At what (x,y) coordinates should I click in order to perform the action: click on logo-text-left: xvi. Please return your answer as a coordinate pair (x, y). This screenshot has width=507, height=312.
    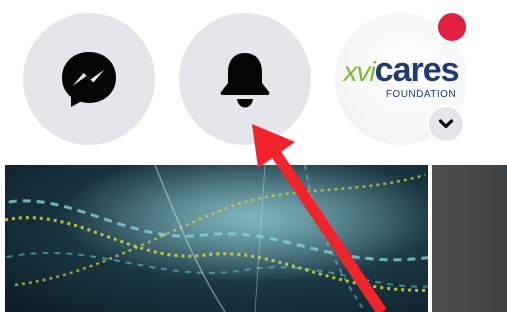
    Looking at the image, I should click on (359, 71).